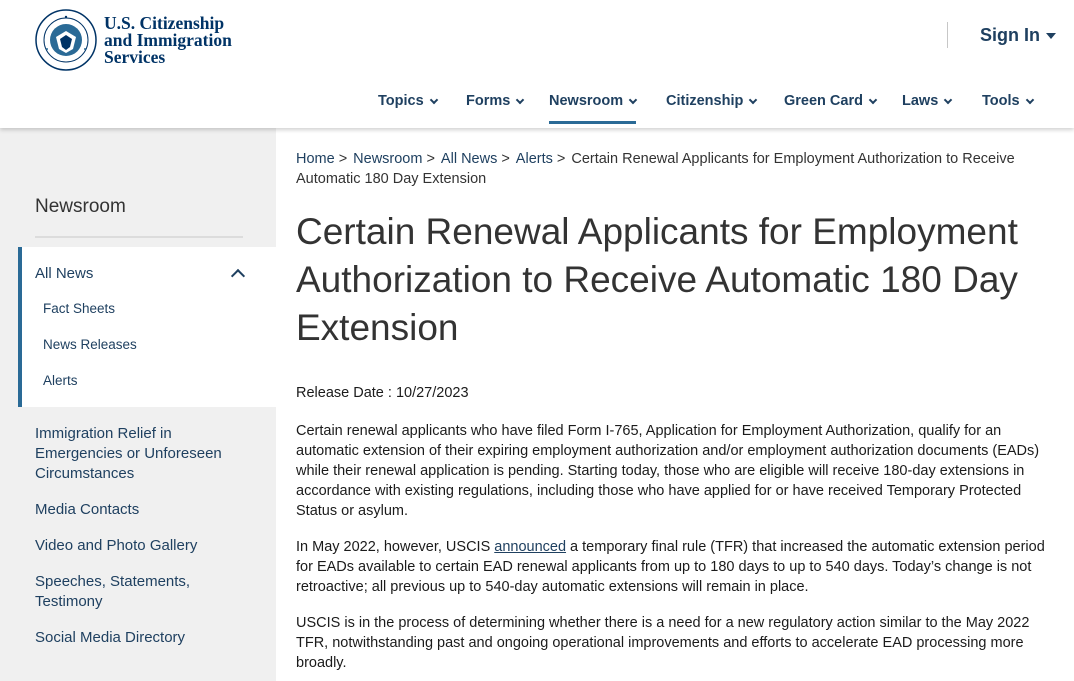 Image resolution: width=1074 pixels, height=681 pixels. What do you see at coordinates (586, 101) in the screenshot?
I see `nav-label: Newsroom` at bounding box center [586, 101].